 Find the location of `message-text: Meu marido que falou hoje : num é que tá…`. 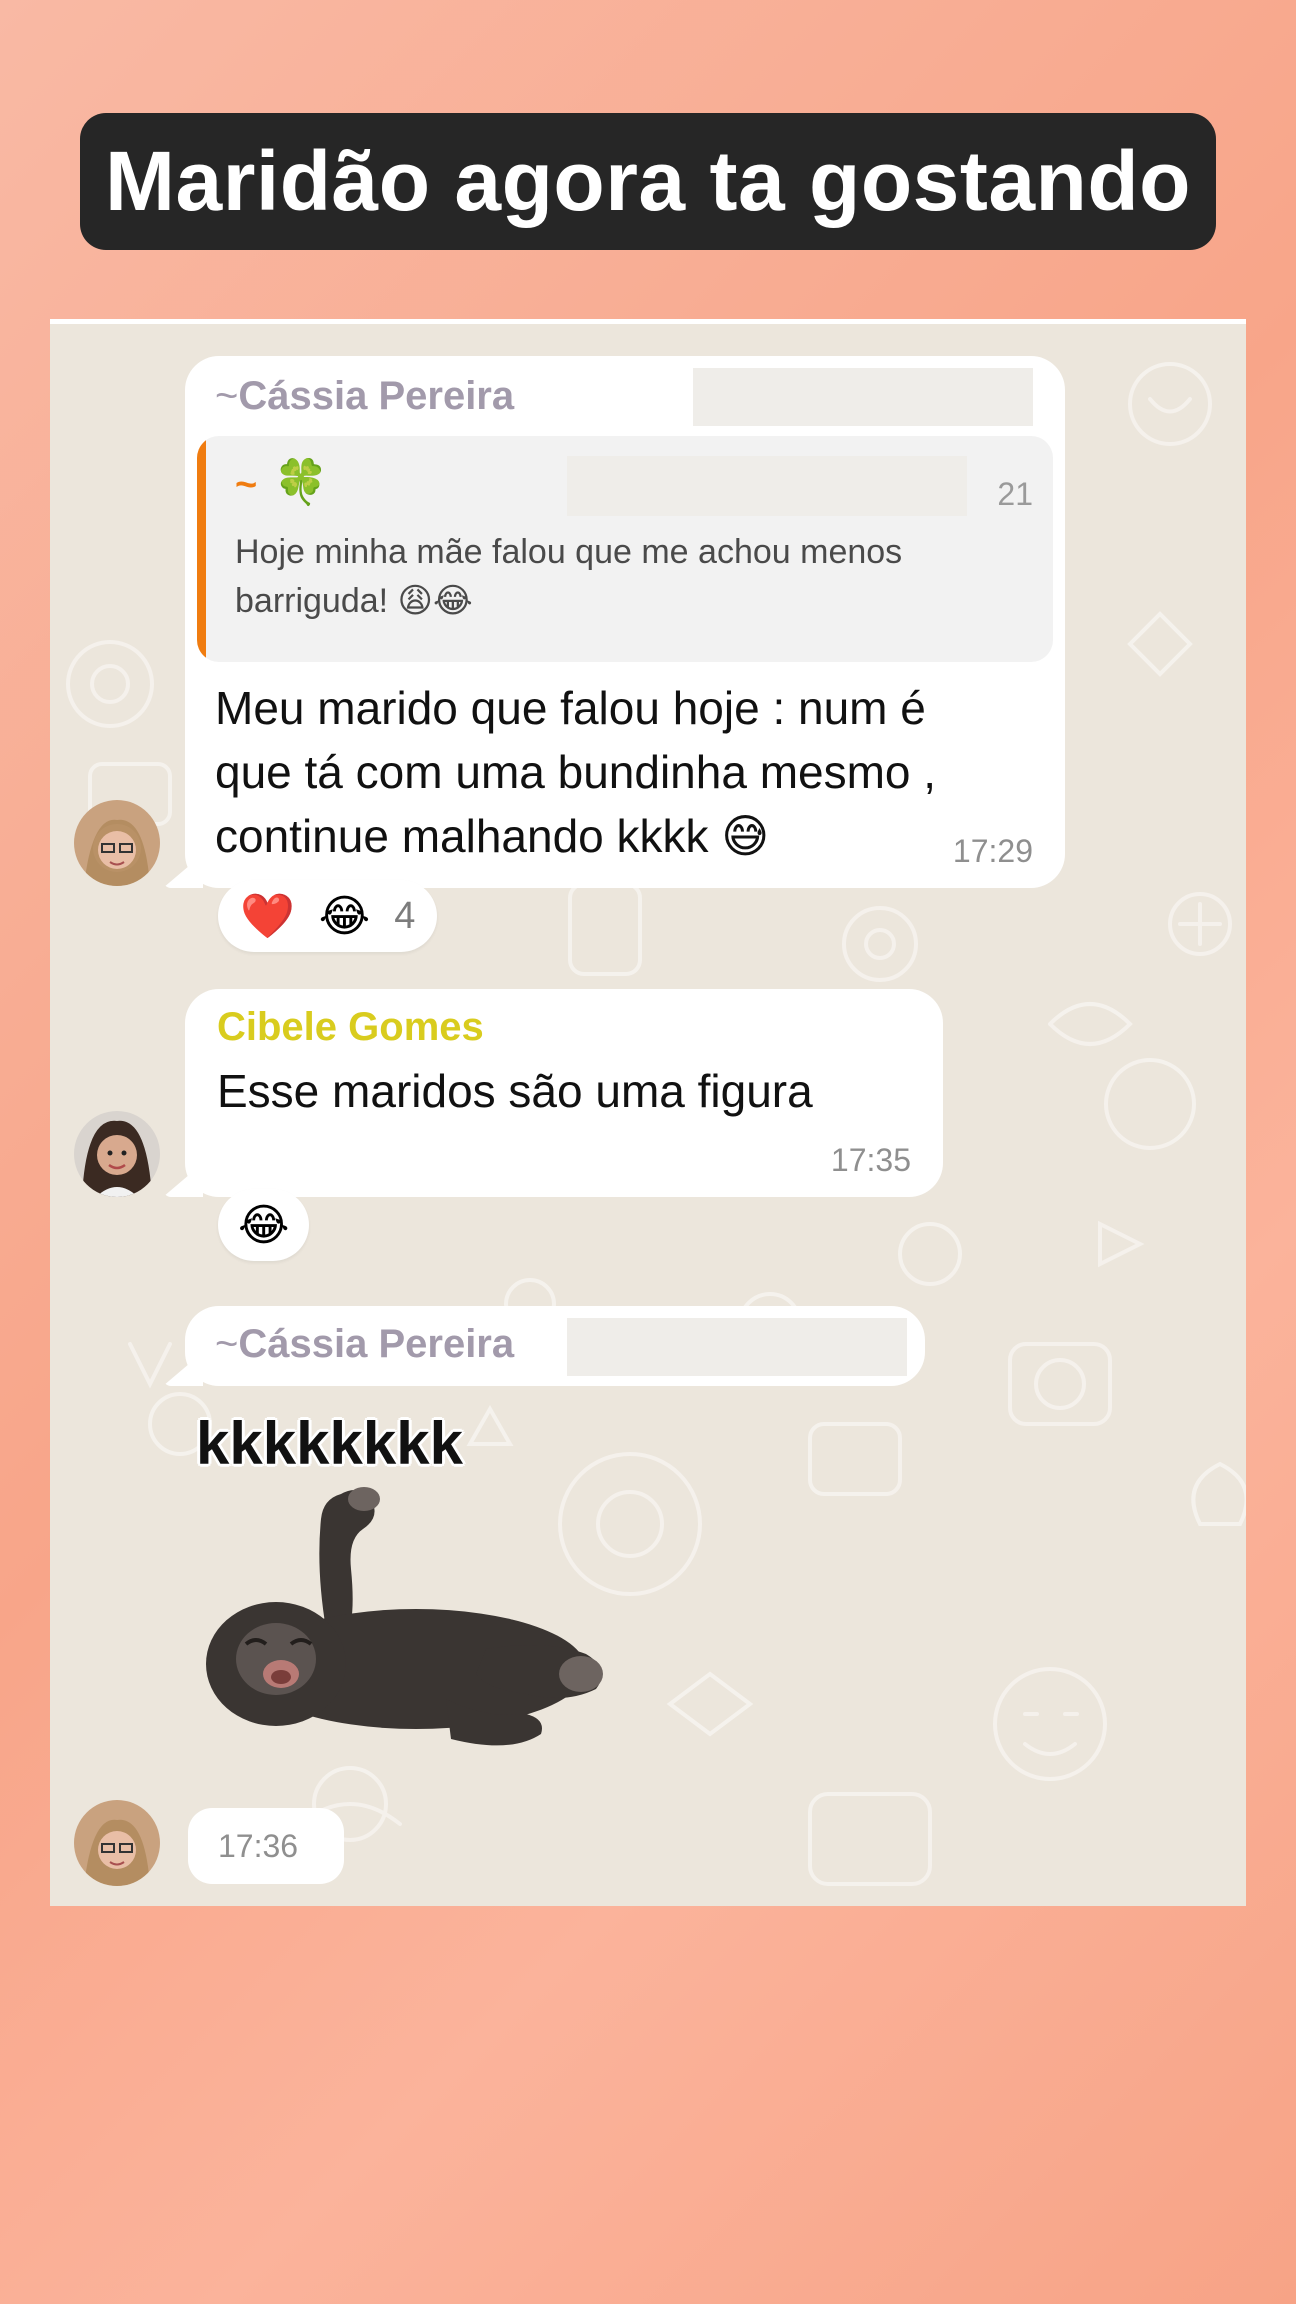

message-text: Meu marido que falou hoje : num é que tá… is located at coordinates (575, 772).